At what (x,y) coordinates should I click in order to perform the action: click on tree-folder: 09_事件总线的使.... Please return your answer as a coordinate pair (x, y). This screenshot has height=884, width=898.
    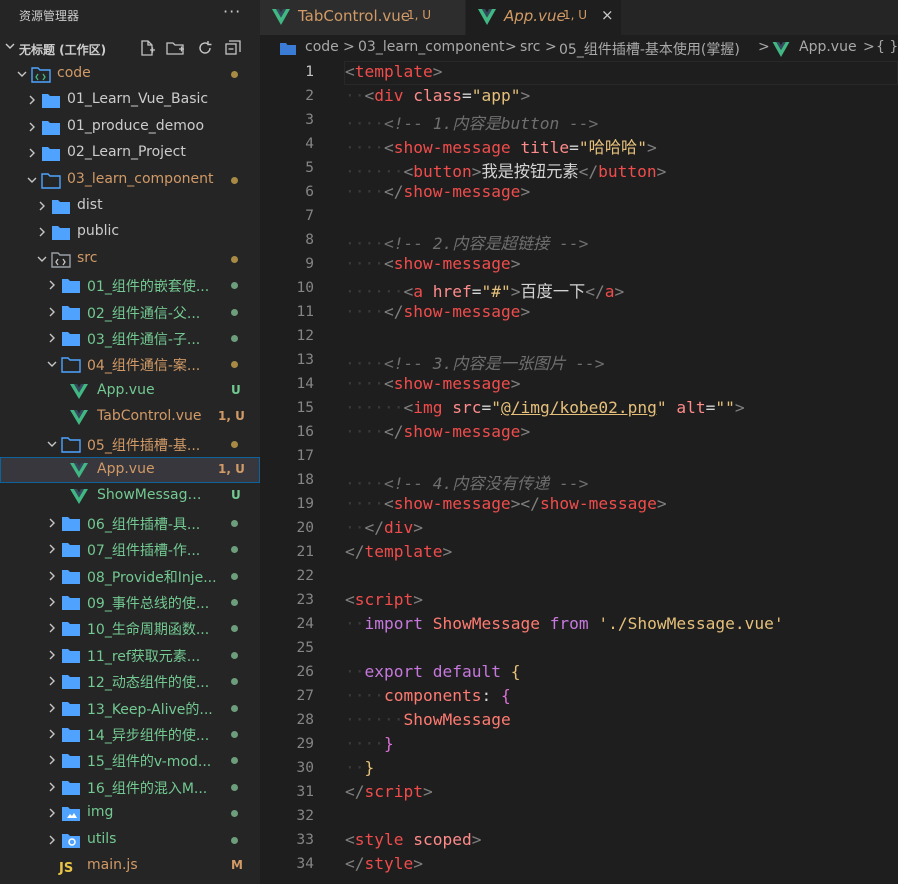
    Looking at the image, I should click on (130, 602).